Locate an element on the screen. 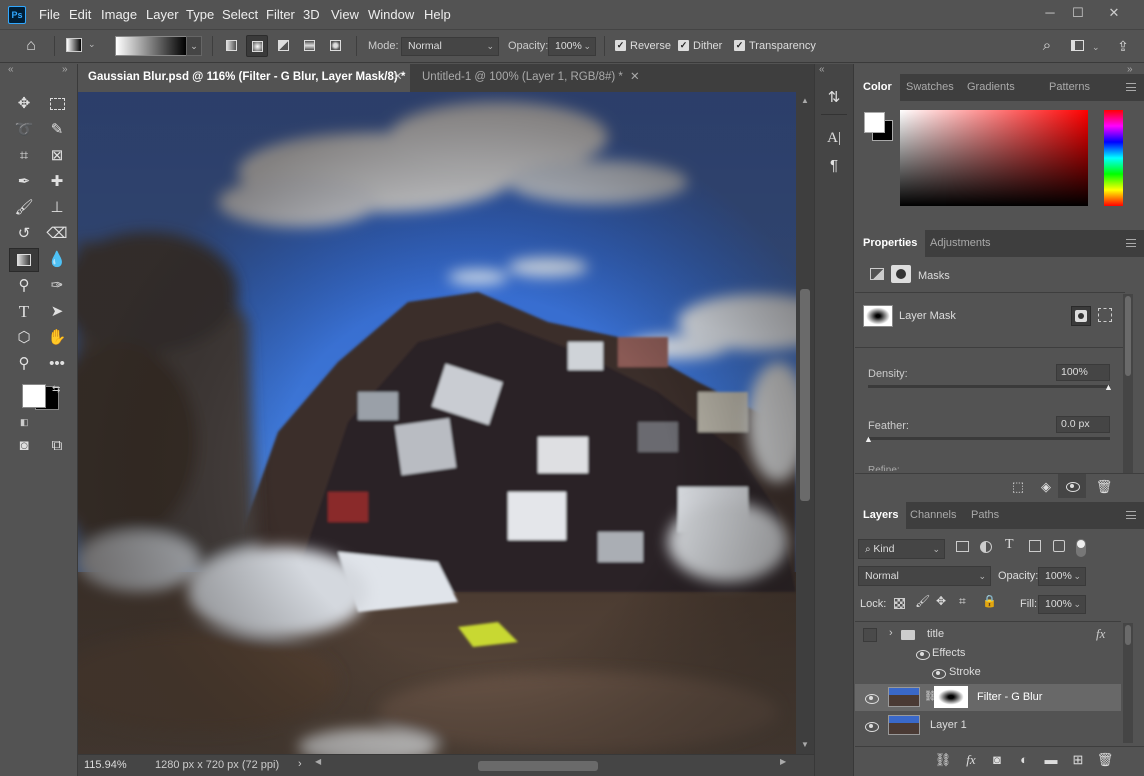  tab-patterns: Patterns is located at coordinates (1069, 87).